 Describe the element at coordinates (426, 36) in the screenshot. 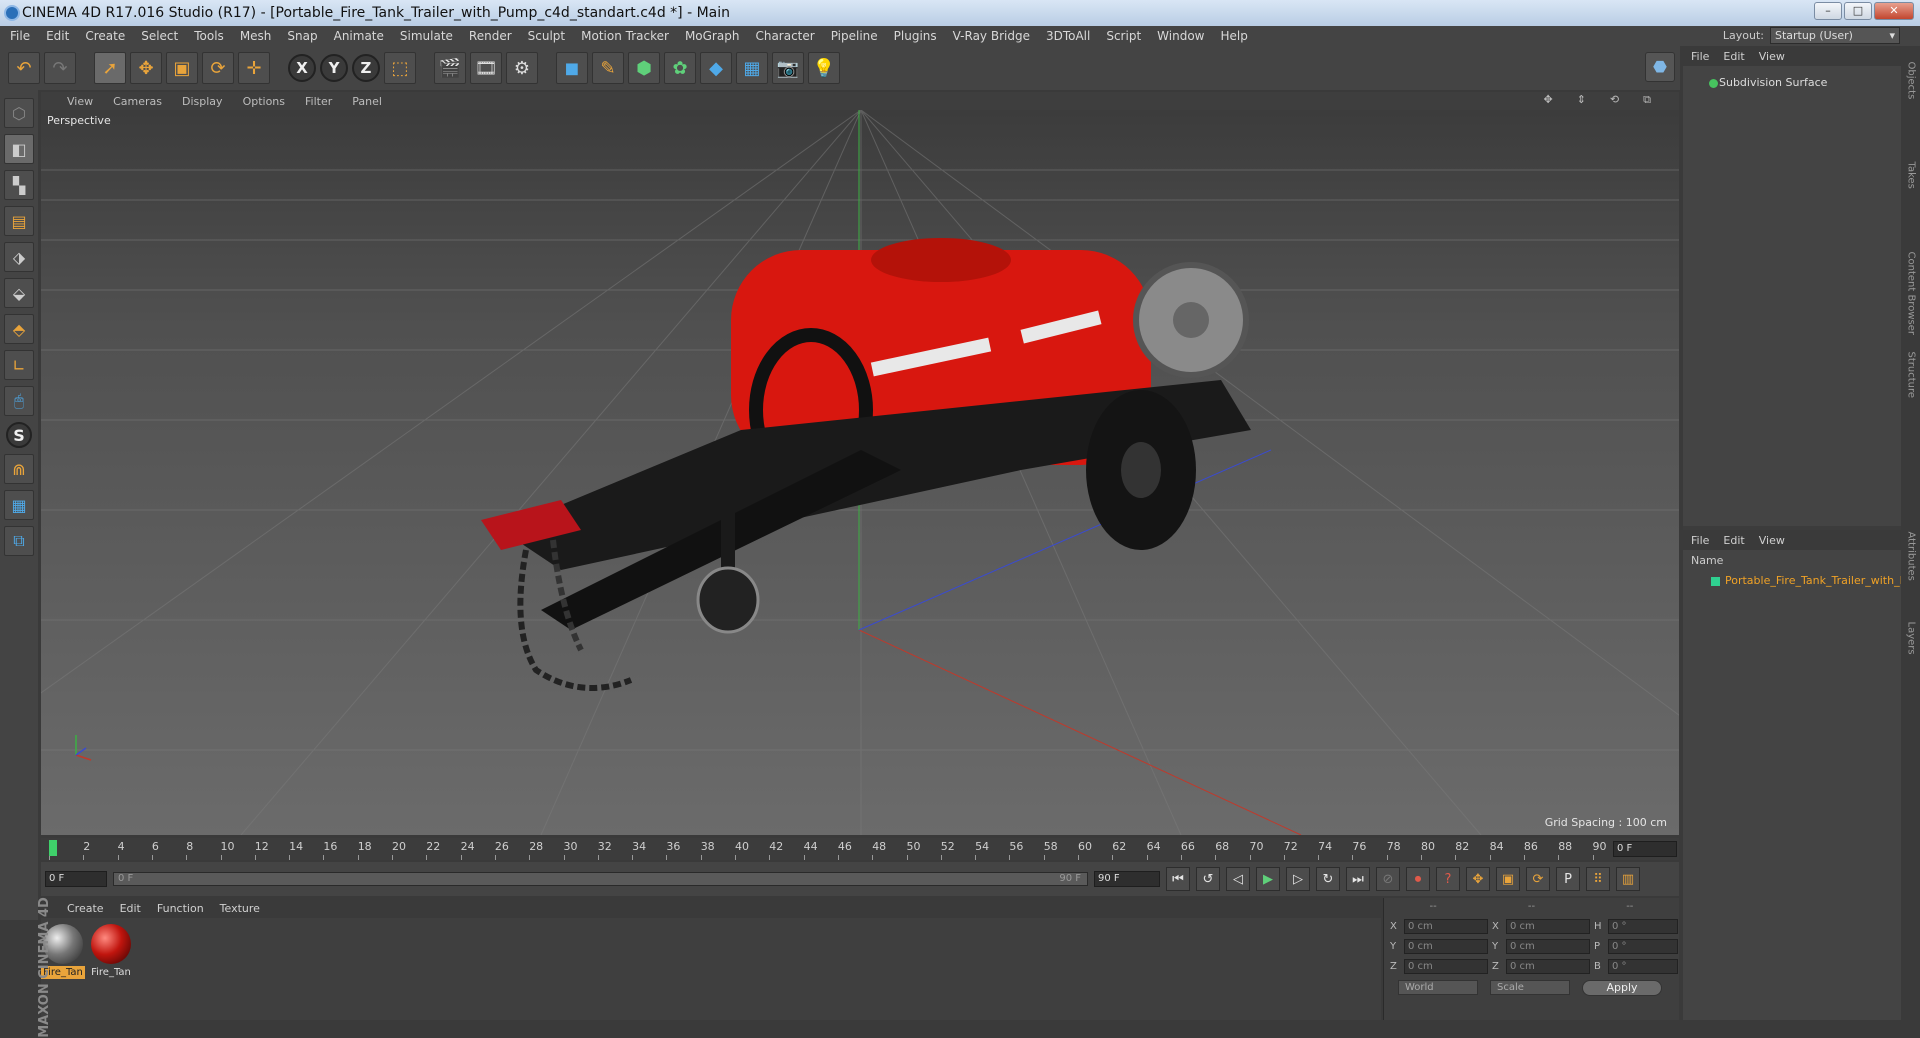

I see `menu-simulate: Simulate` at that location.